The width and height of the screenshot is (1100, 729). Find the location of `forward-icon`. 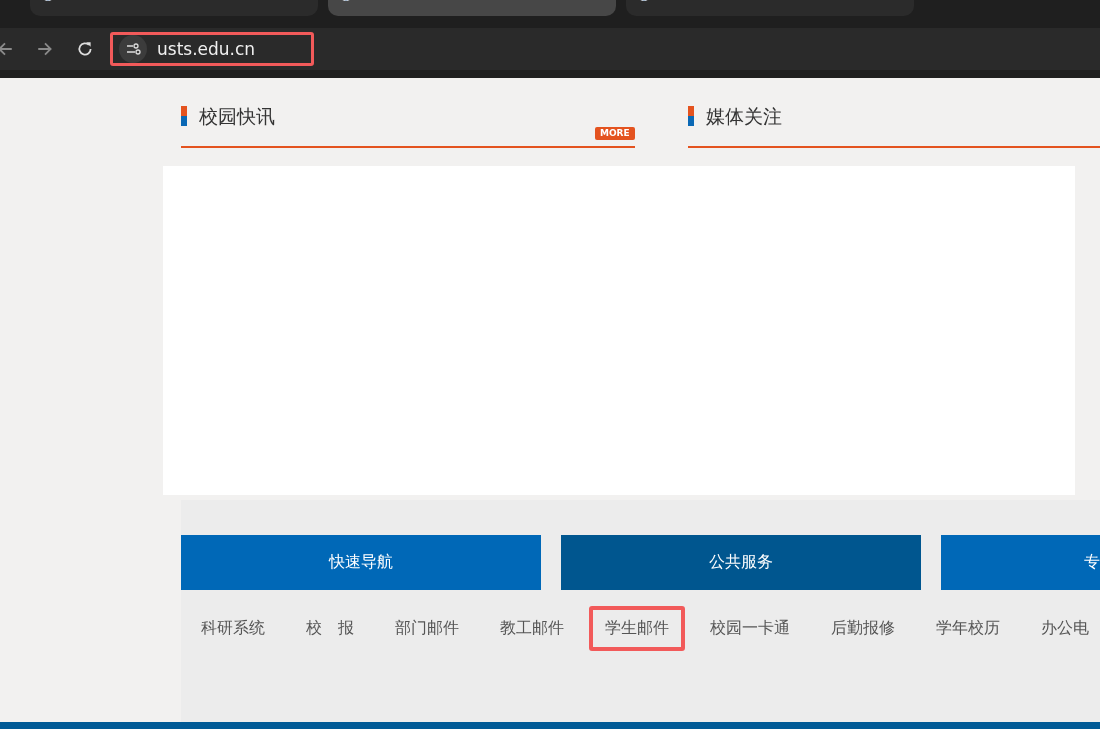

forward-icon is located at coordinates (45, 49).